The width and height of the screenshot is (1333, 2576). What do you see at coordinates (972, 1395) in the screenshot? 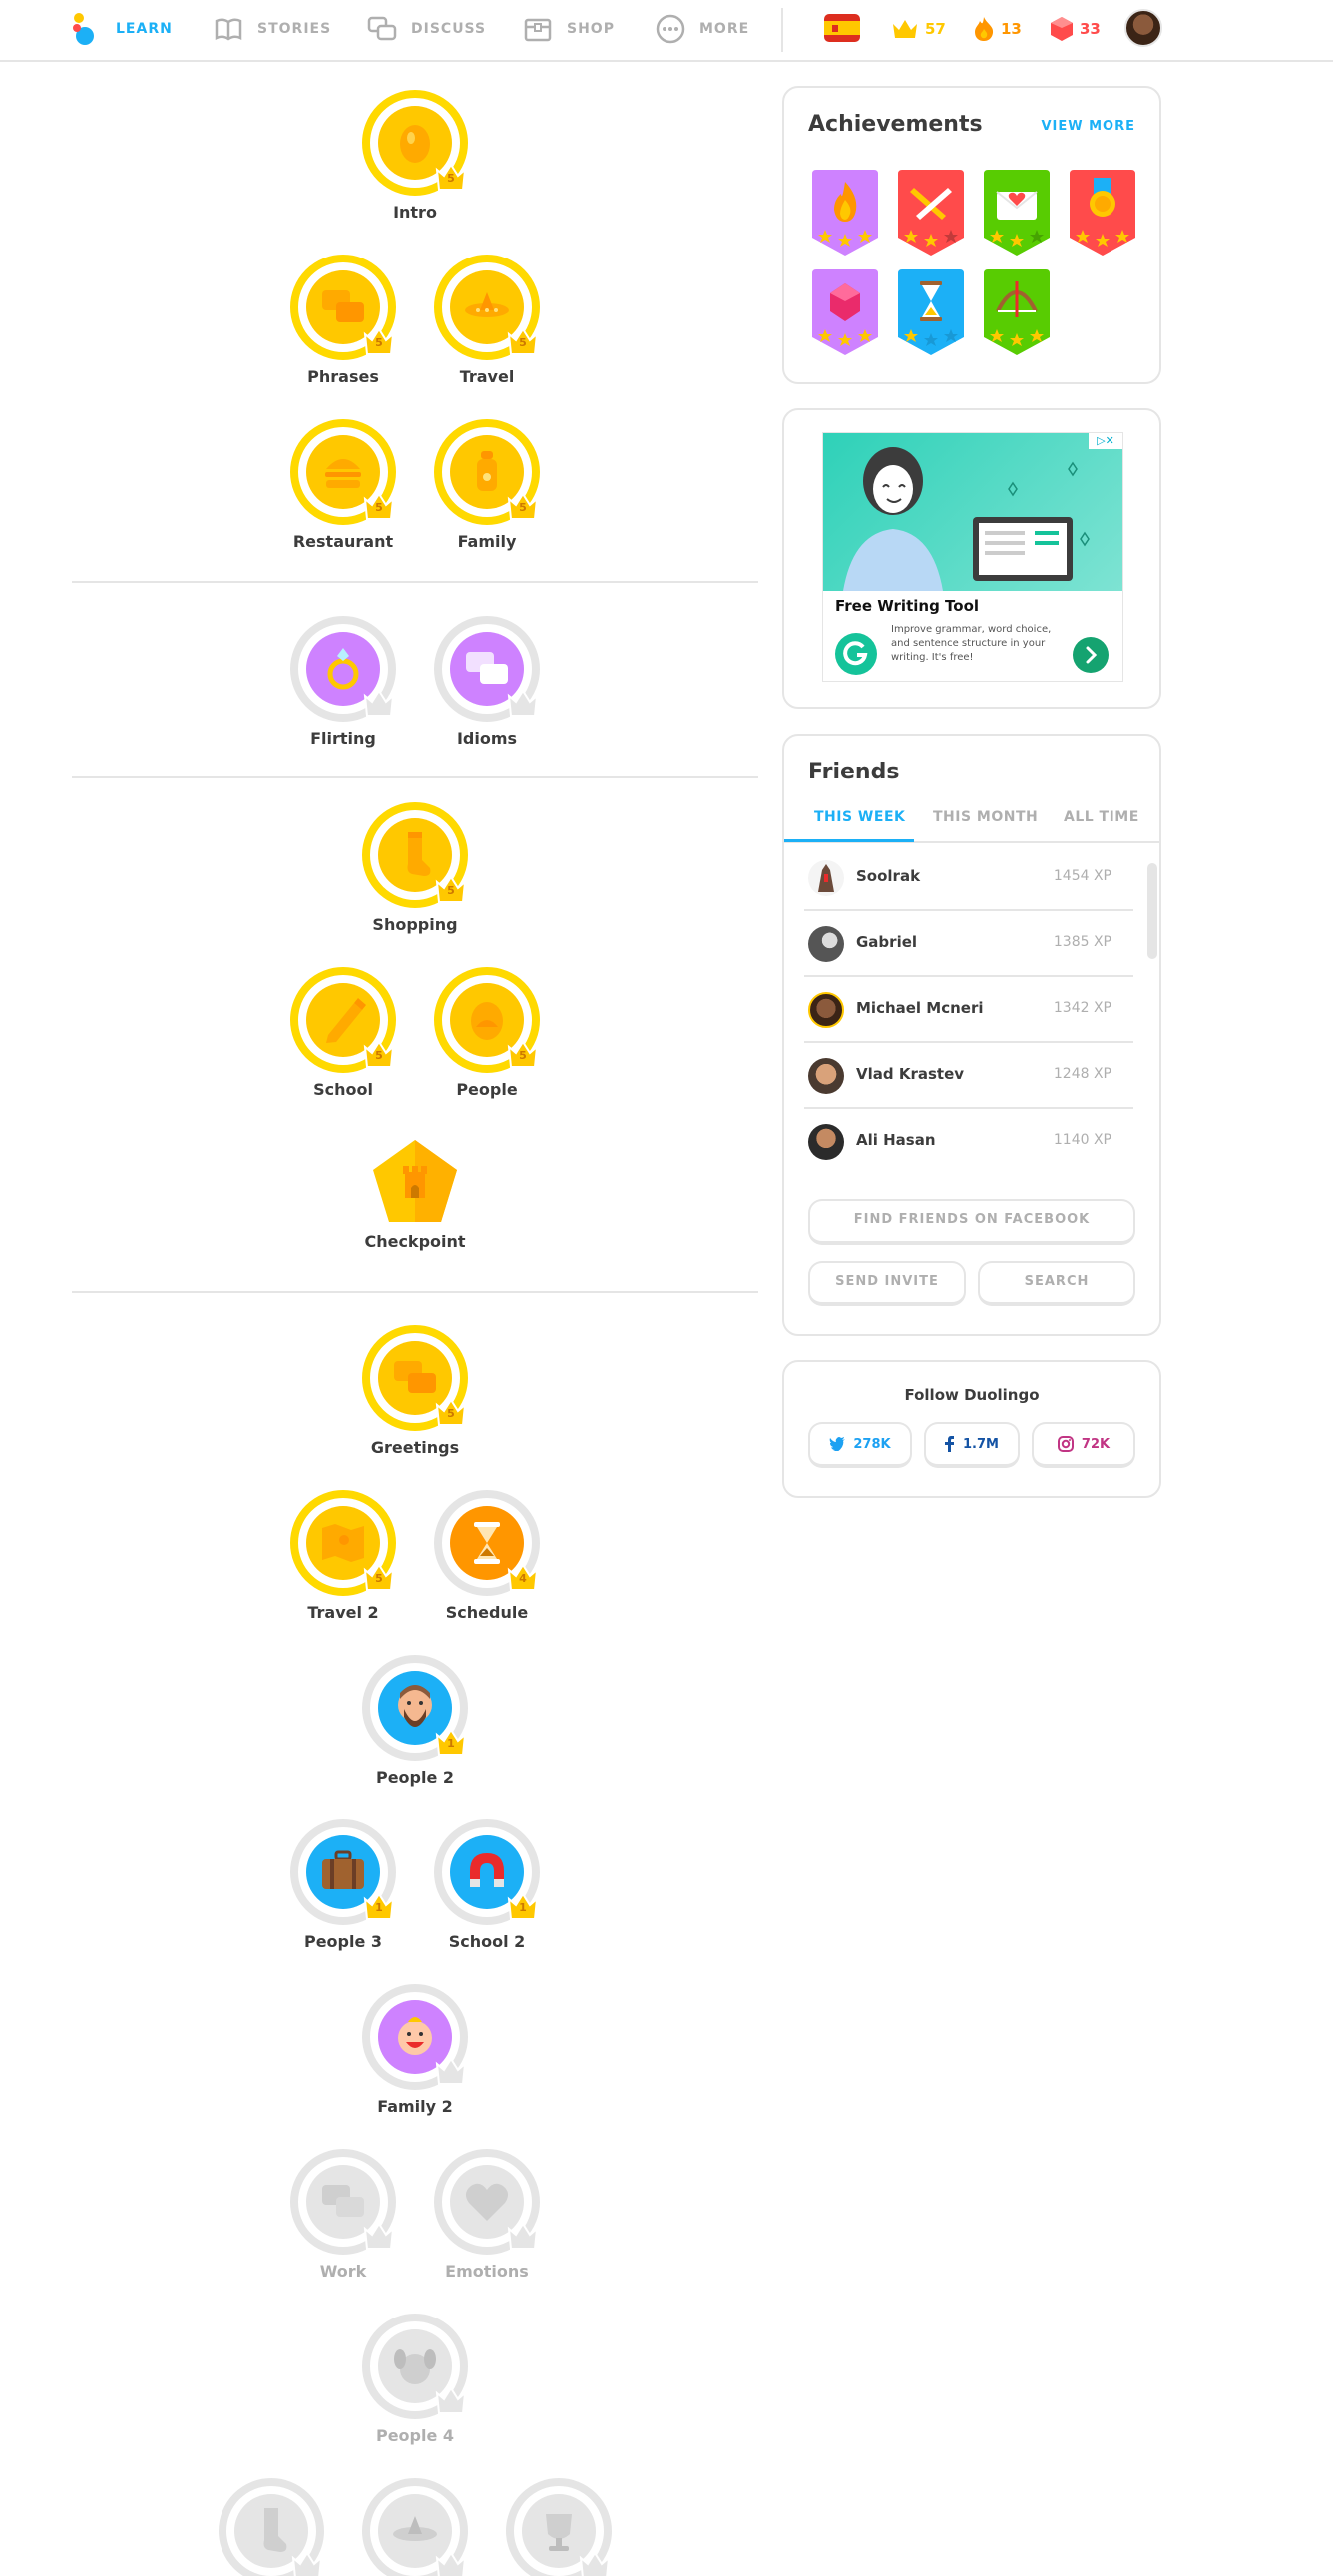
I see `follow-title: Follow Duolingo` at bounding box center [972, 1395].